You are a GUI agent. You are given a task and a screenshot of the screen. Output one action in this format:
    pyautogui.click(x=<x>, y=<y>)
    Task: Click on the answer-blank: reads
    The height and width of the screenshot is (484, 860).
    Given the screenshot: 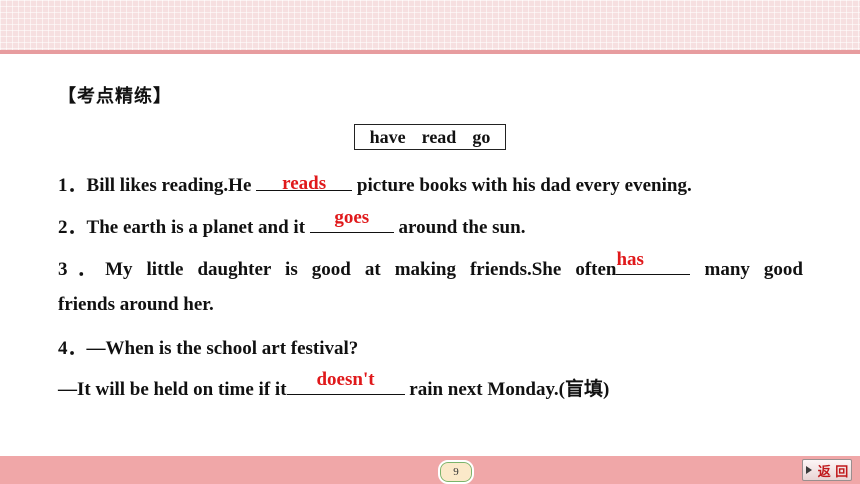 What is the action you would take?
    pyautogui.click(x=304, y=183)
    